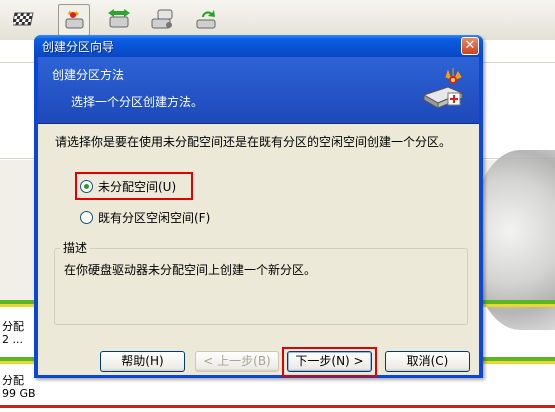 The width and height of the screenshot is (555, 412). Describe the element at coordinates (253, 142) in the screenshot. I see `instruction-text: 请选择你是要在使用未分配空间还是在既有分区的空闲空间创建一个分区。` at that location.